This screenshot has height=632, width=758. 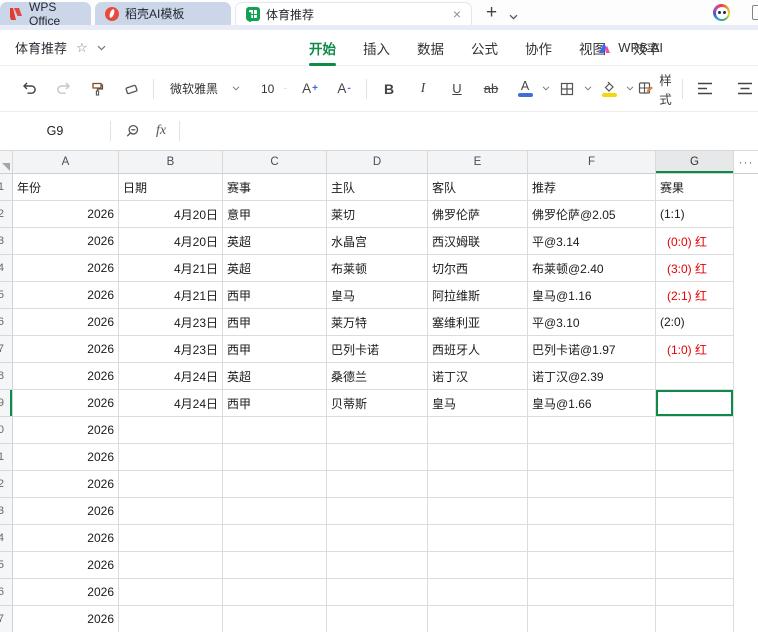 I want to click on row-header-15: 15, so click(x=6, y=565).